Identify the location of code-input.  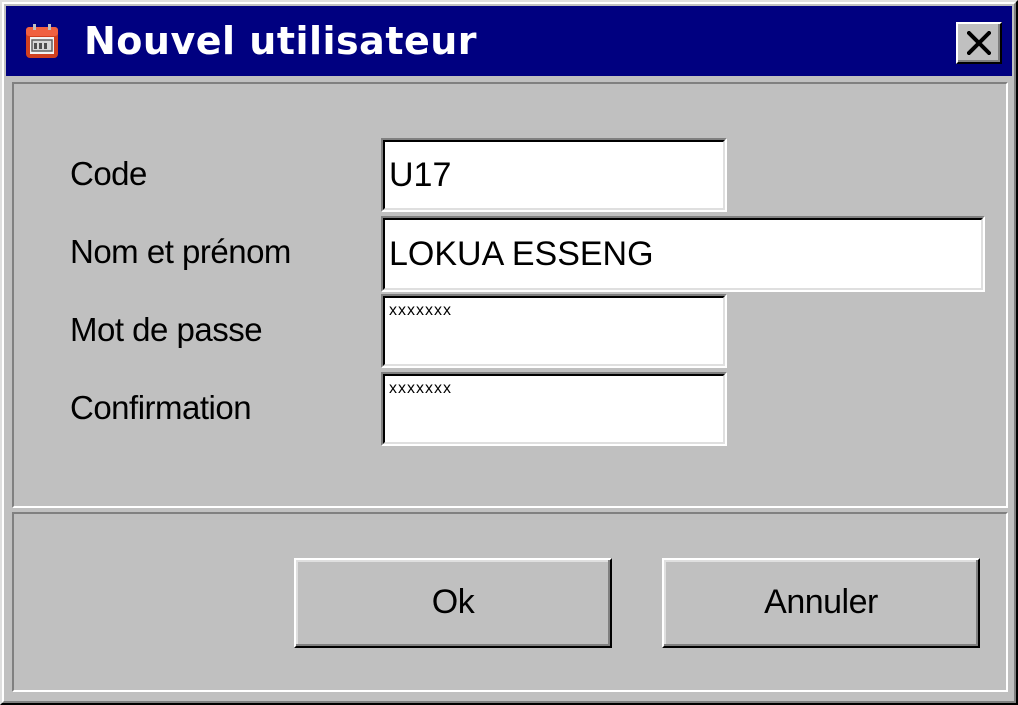
(554, 175).